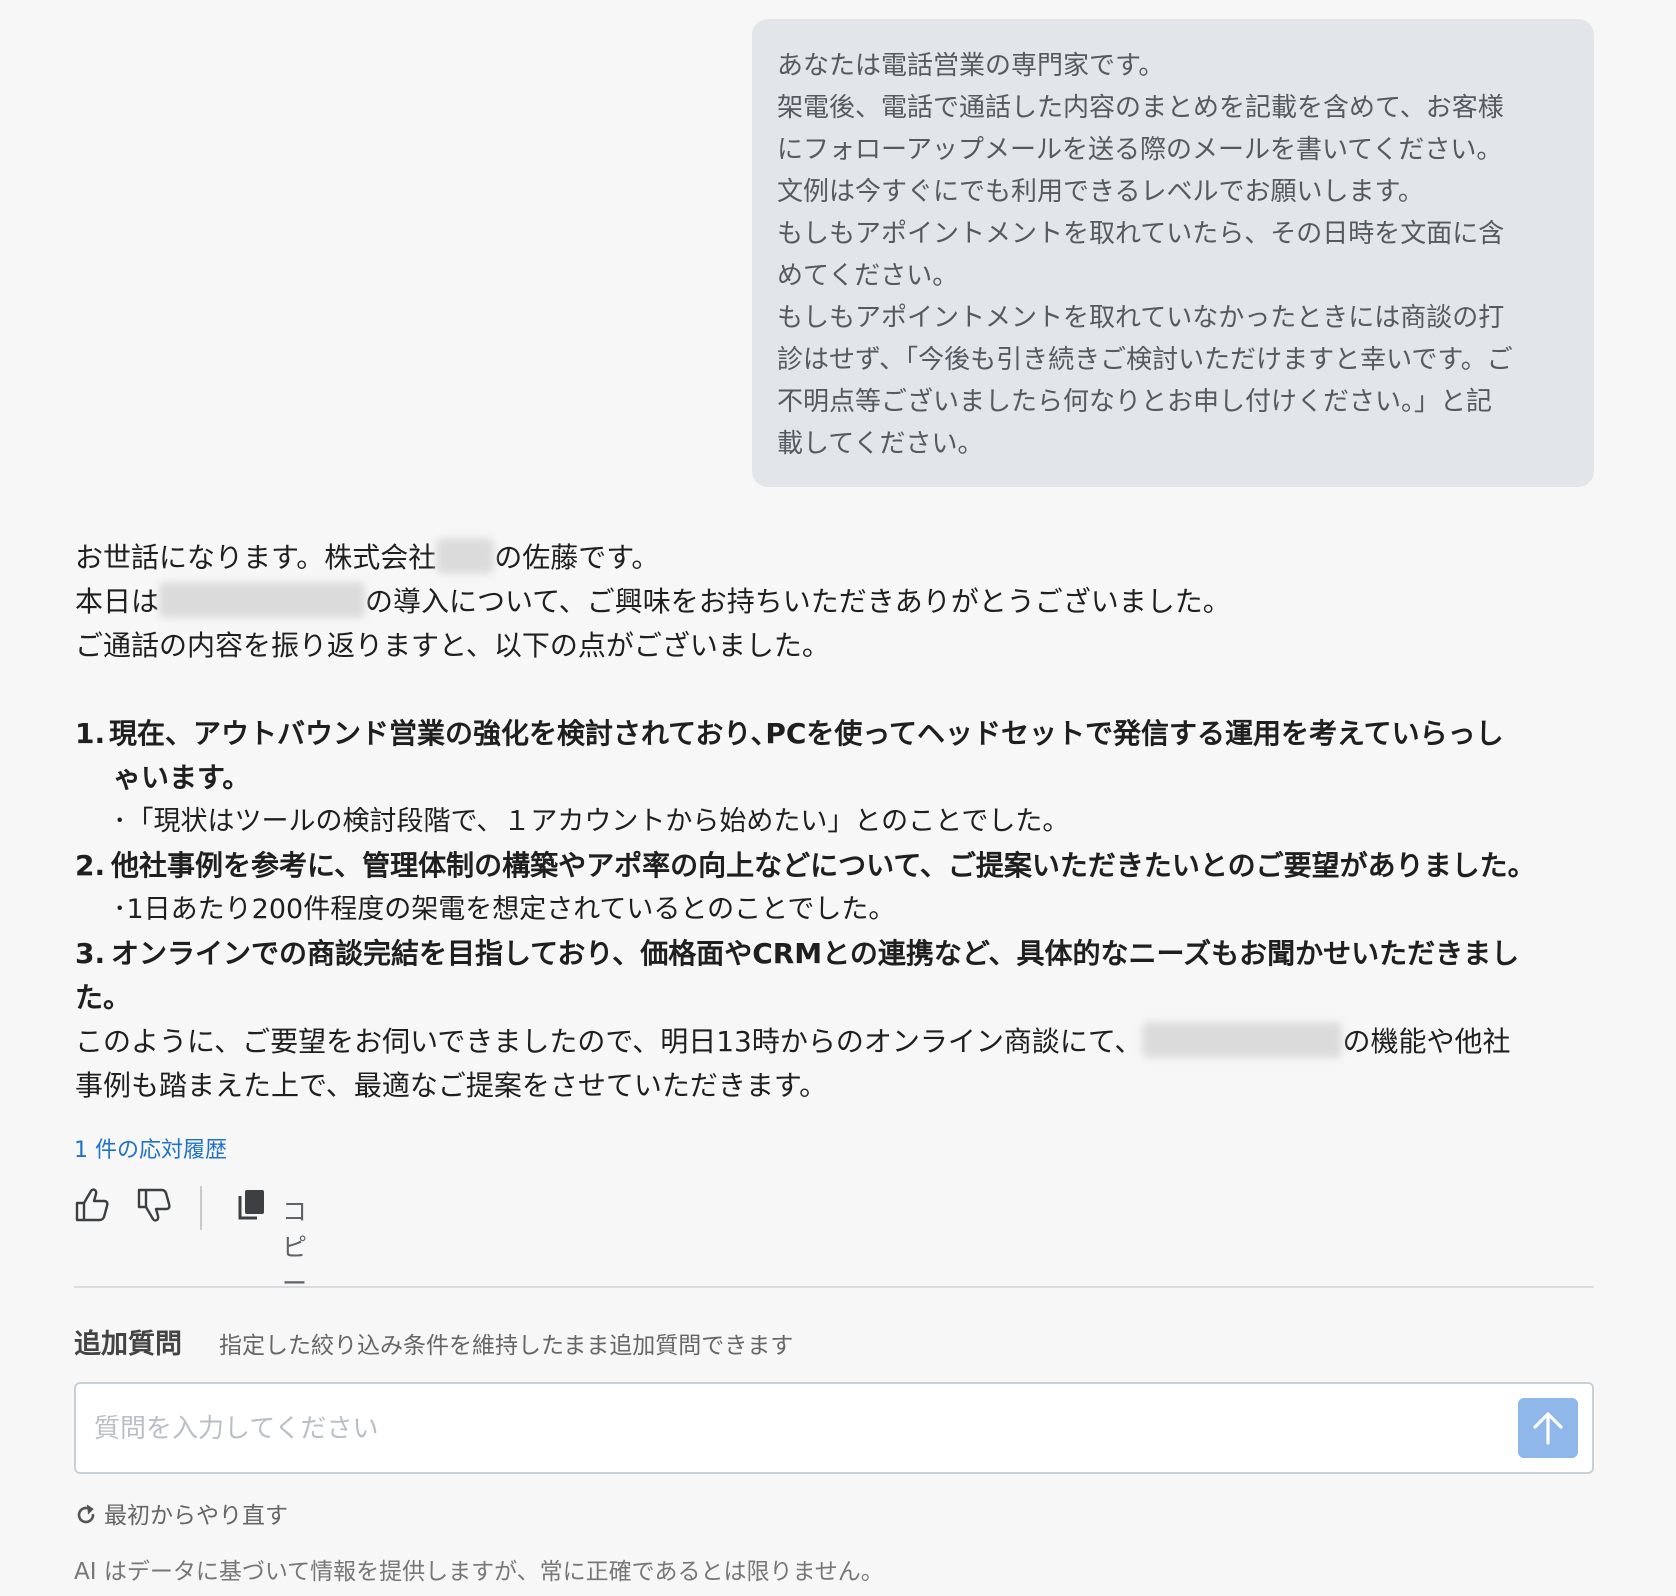 The image size is (1676, 1596). I want to click on section-divider, so click(834, 1287).